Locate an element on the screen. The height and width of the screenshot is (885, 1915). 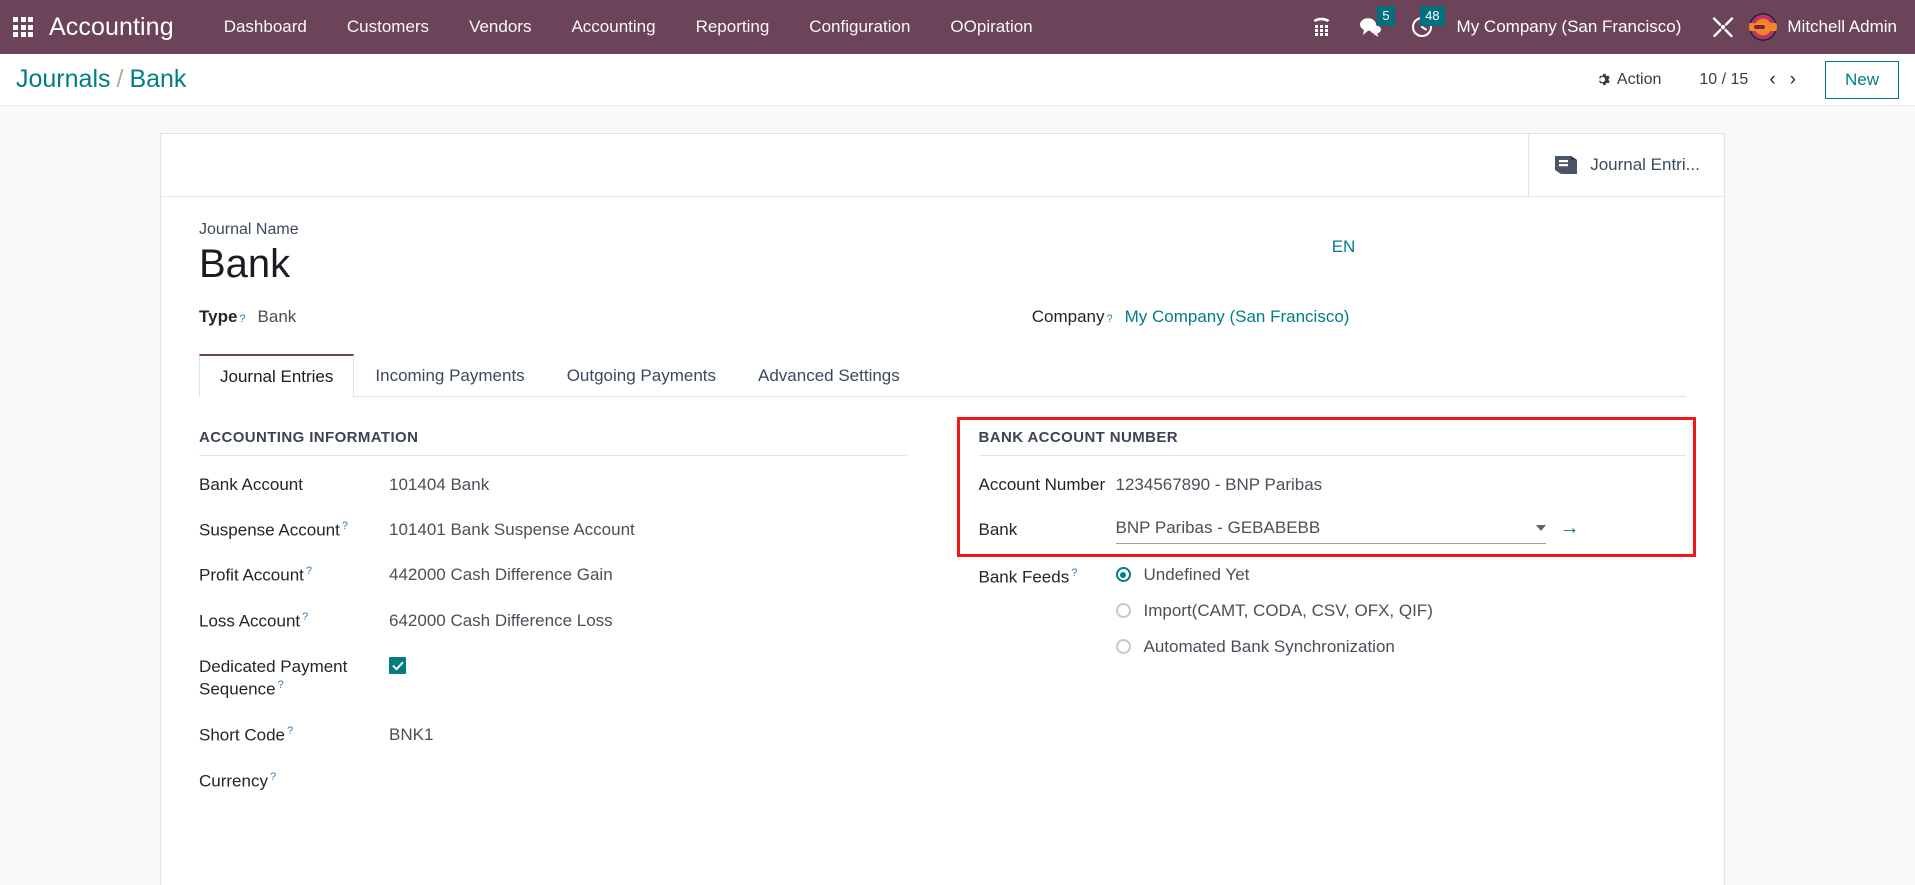
breadcrumb: Journals / Bank is located at coordinates (101, 79).